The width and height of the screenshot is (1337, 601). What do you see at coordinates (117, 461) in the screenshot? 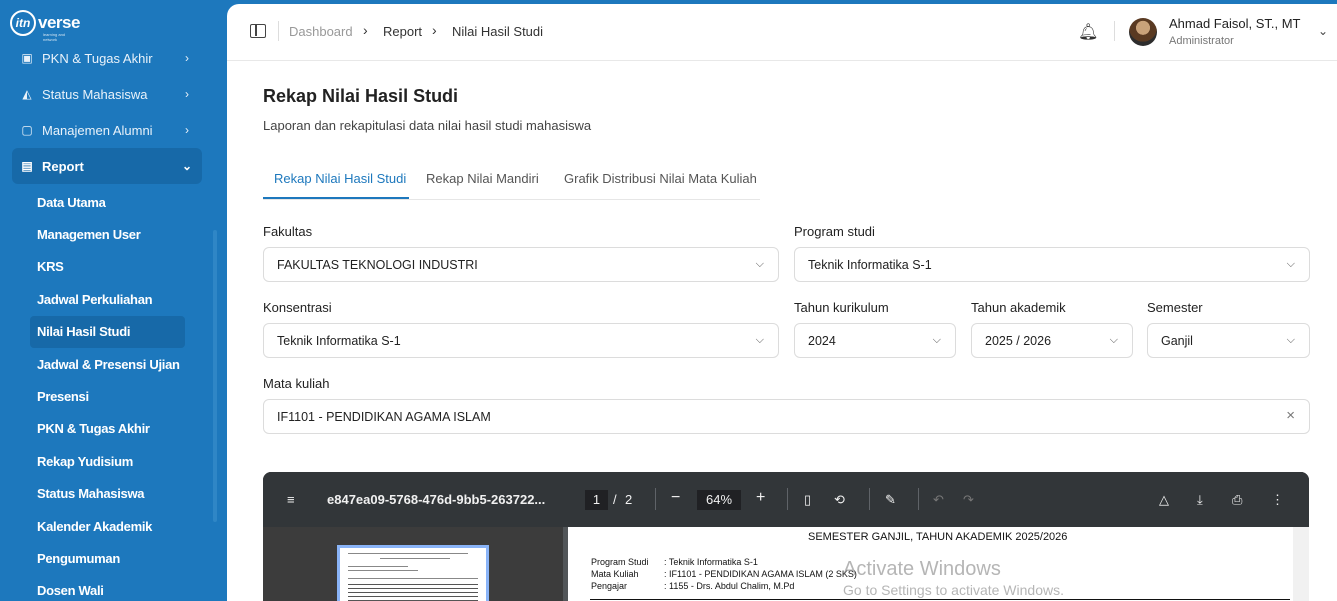
I see `submenu-item-rekap-yudisium: Rekap Yudisium` at bounding box center [117, 461].